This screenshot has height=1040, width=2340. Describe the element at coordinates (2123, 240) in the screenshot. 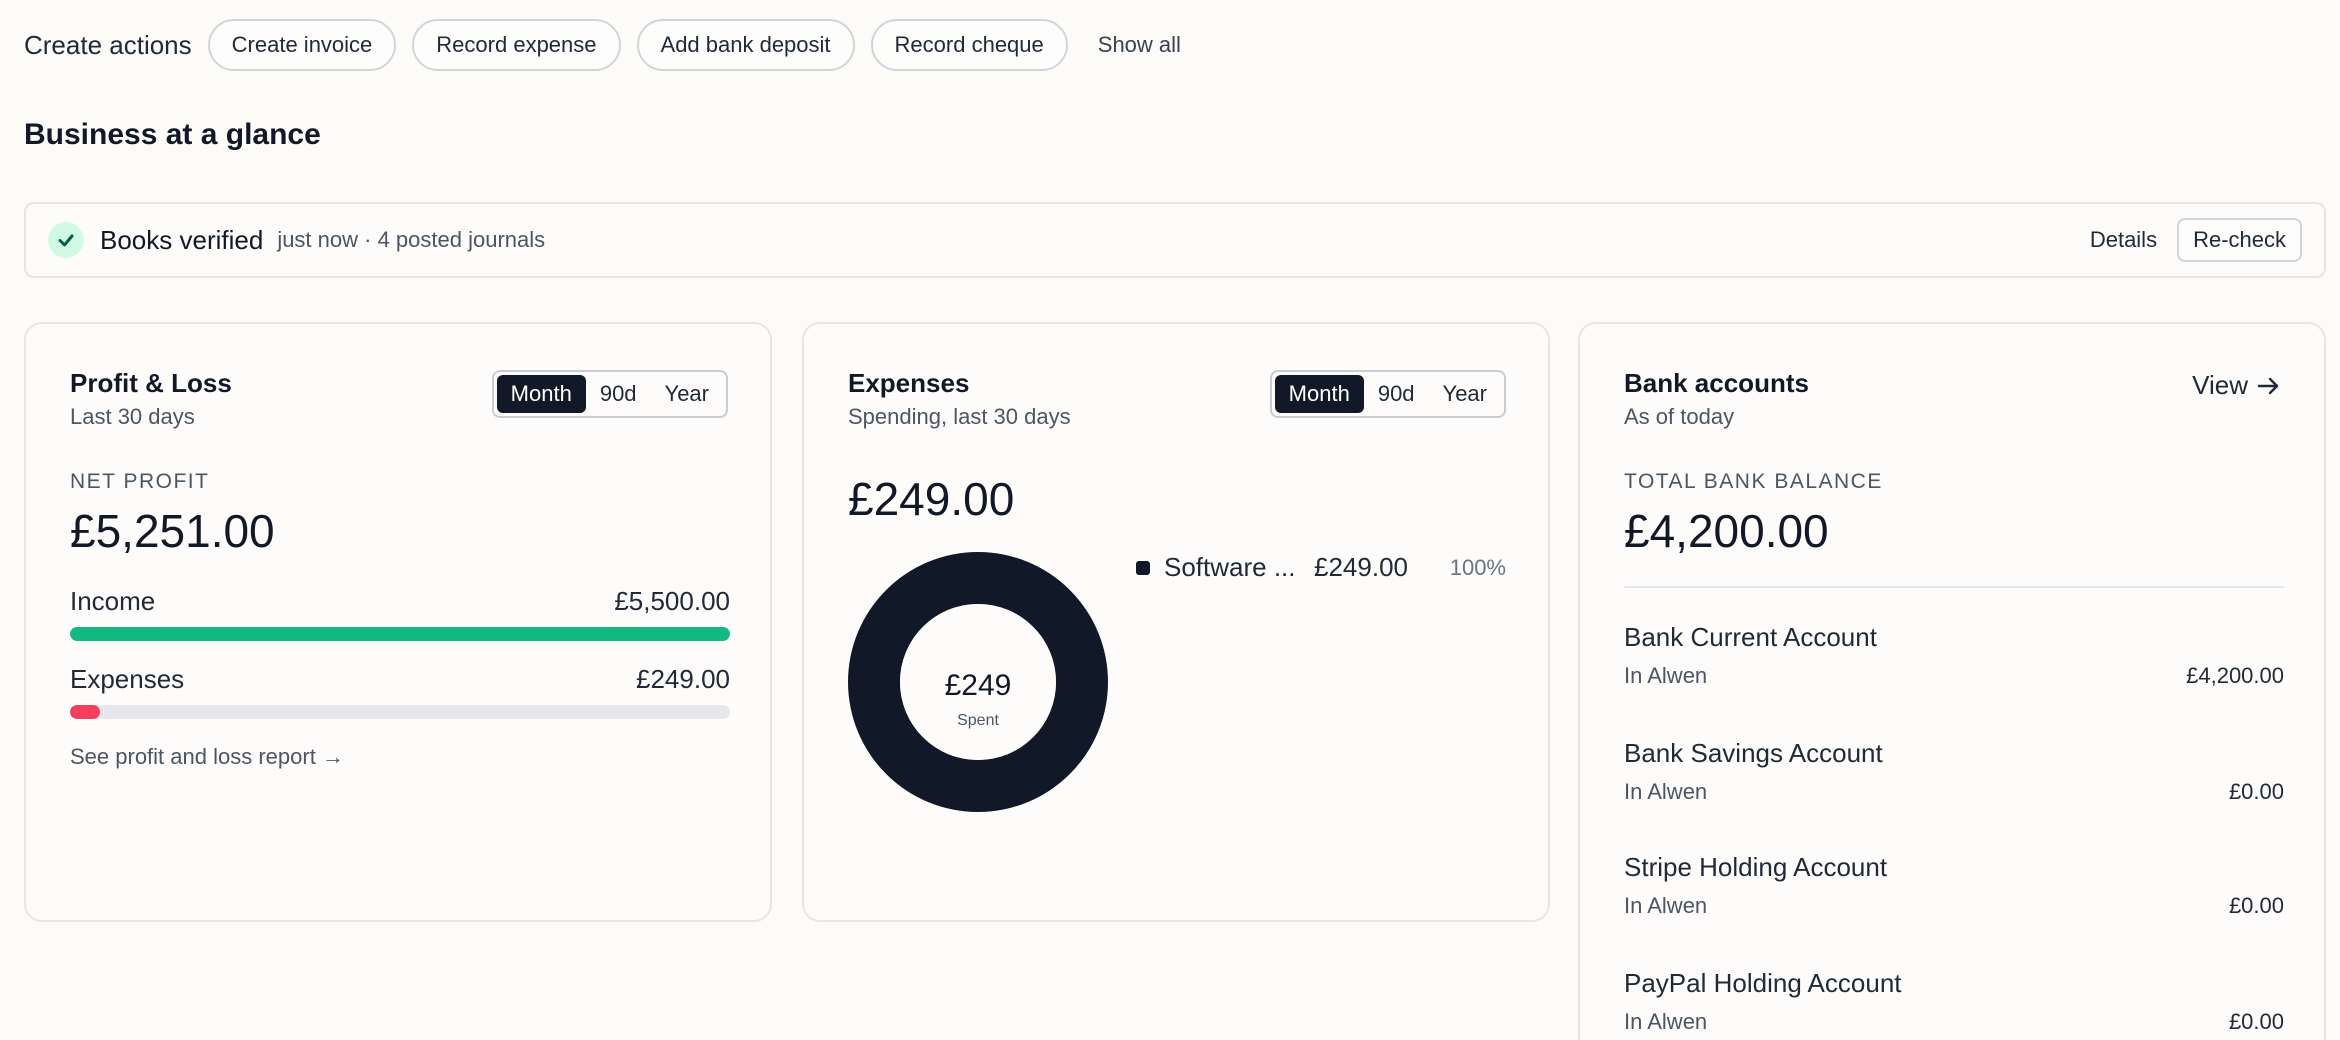

I see `details-link: Details` at that location.